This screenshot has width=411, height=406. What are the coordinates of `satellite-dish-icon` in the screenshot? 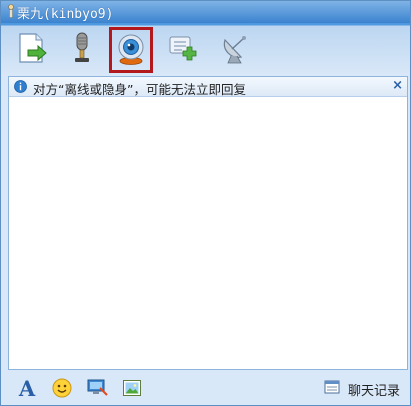 It's located at (236, 50).